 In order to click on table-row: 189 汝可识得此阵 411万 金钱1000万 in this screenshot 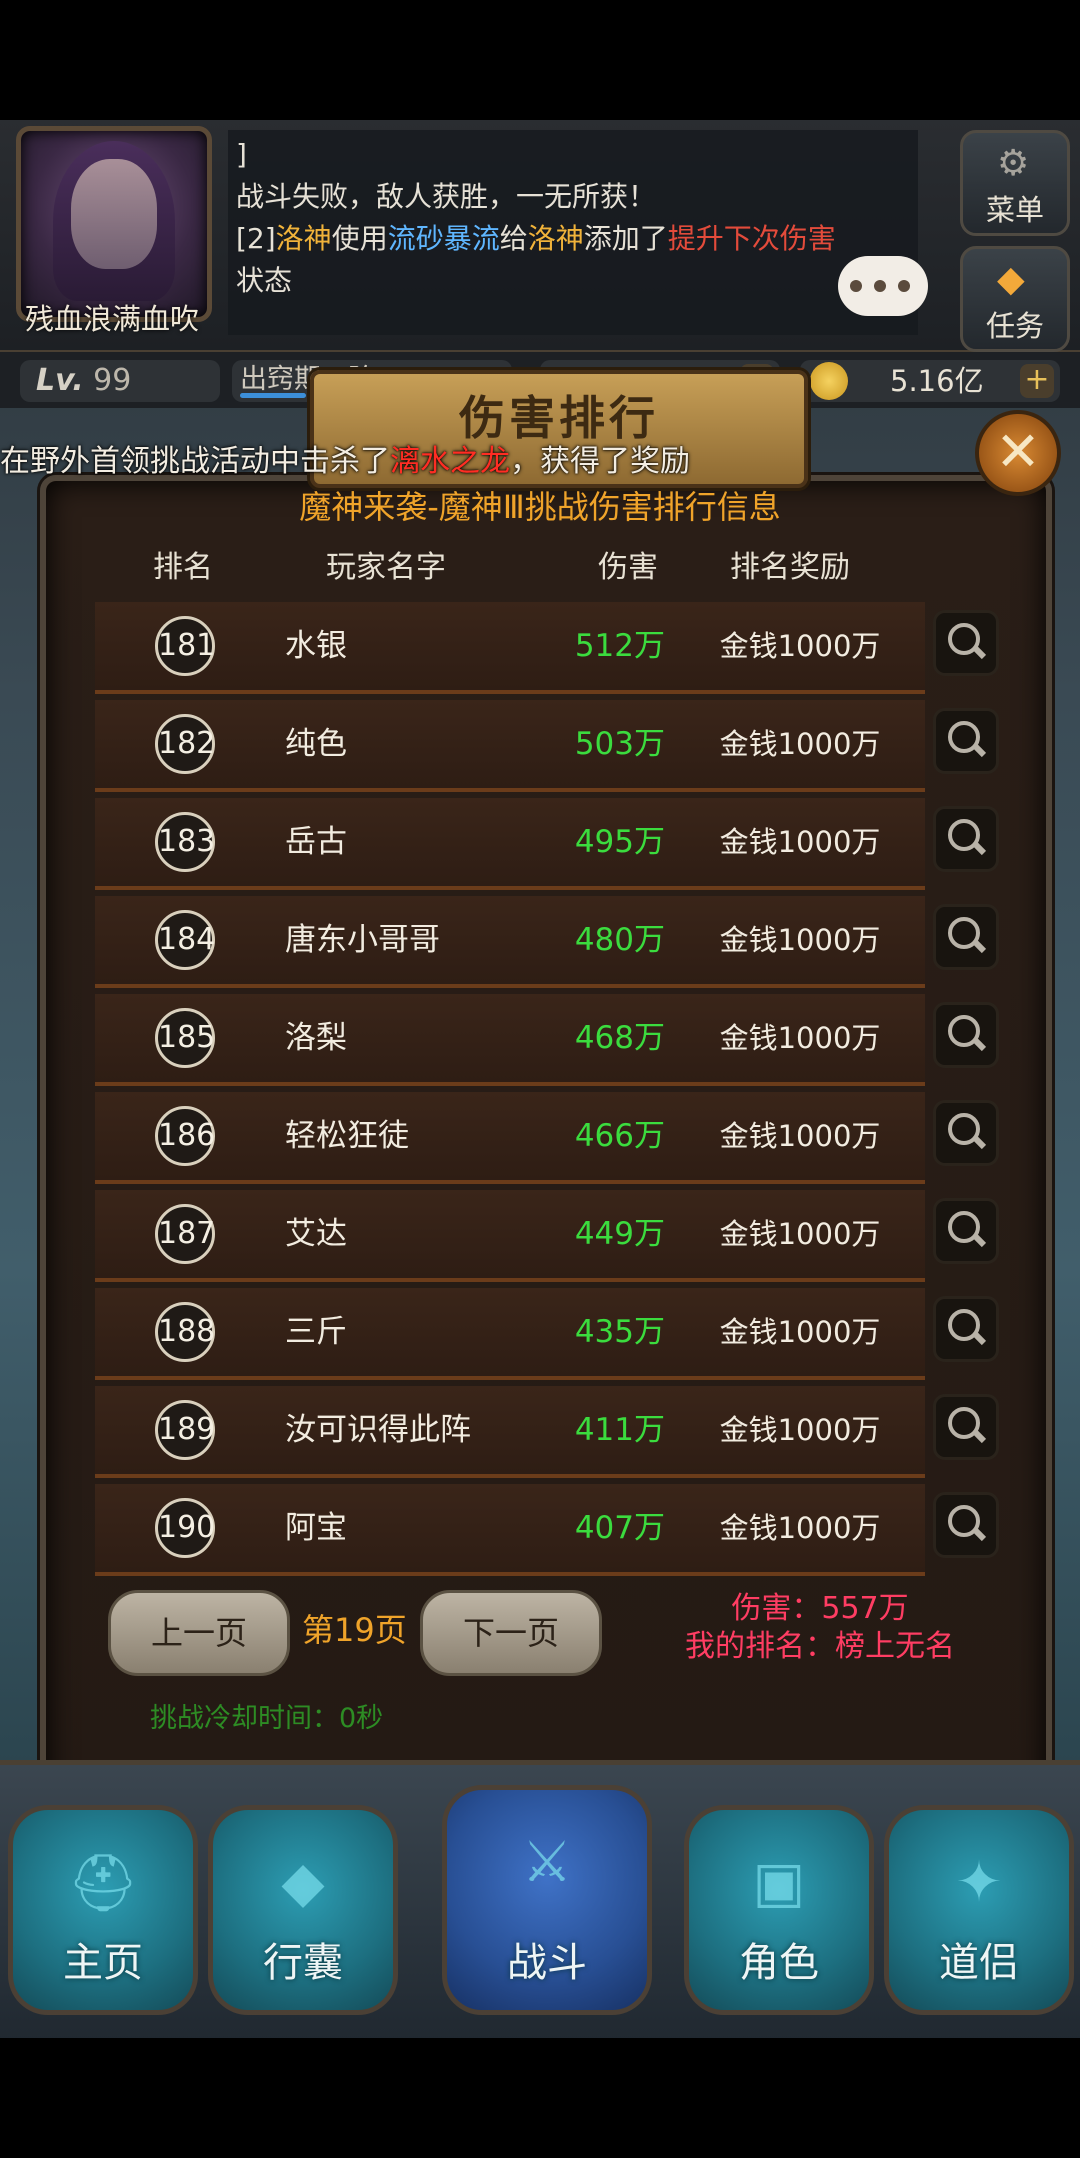, I will do `click(547, 1432)`.